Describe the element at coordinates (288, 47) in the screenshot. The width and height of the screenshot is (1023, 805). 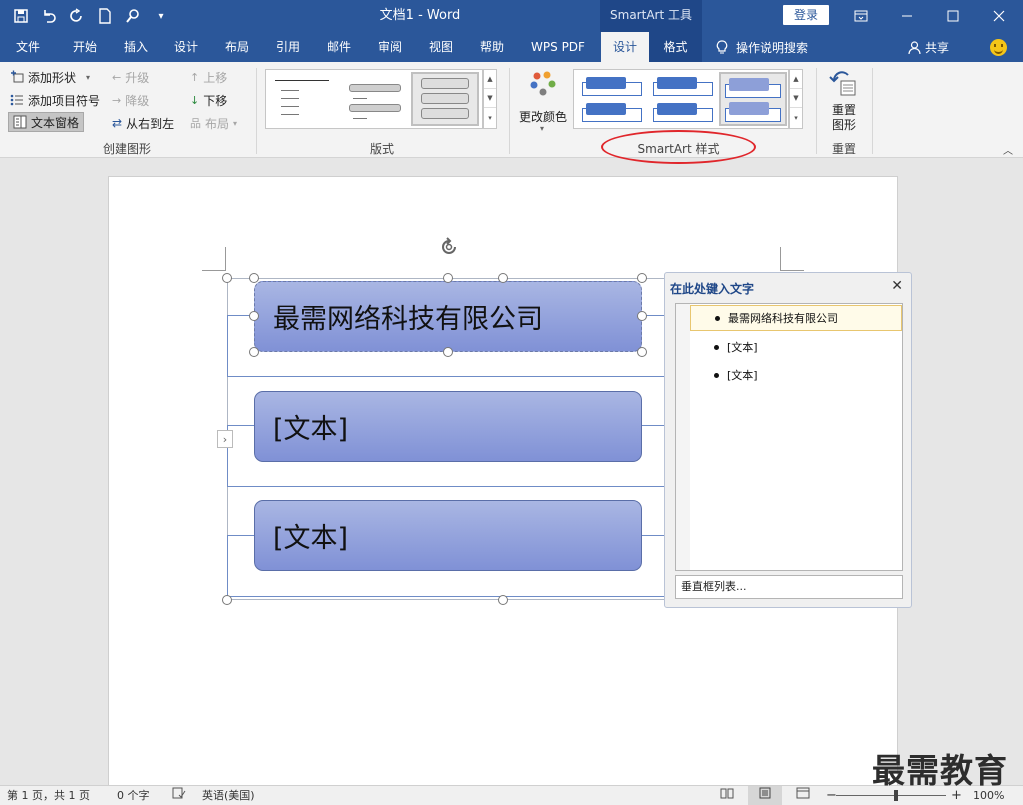
I see `tab-references: 引用` at that location.